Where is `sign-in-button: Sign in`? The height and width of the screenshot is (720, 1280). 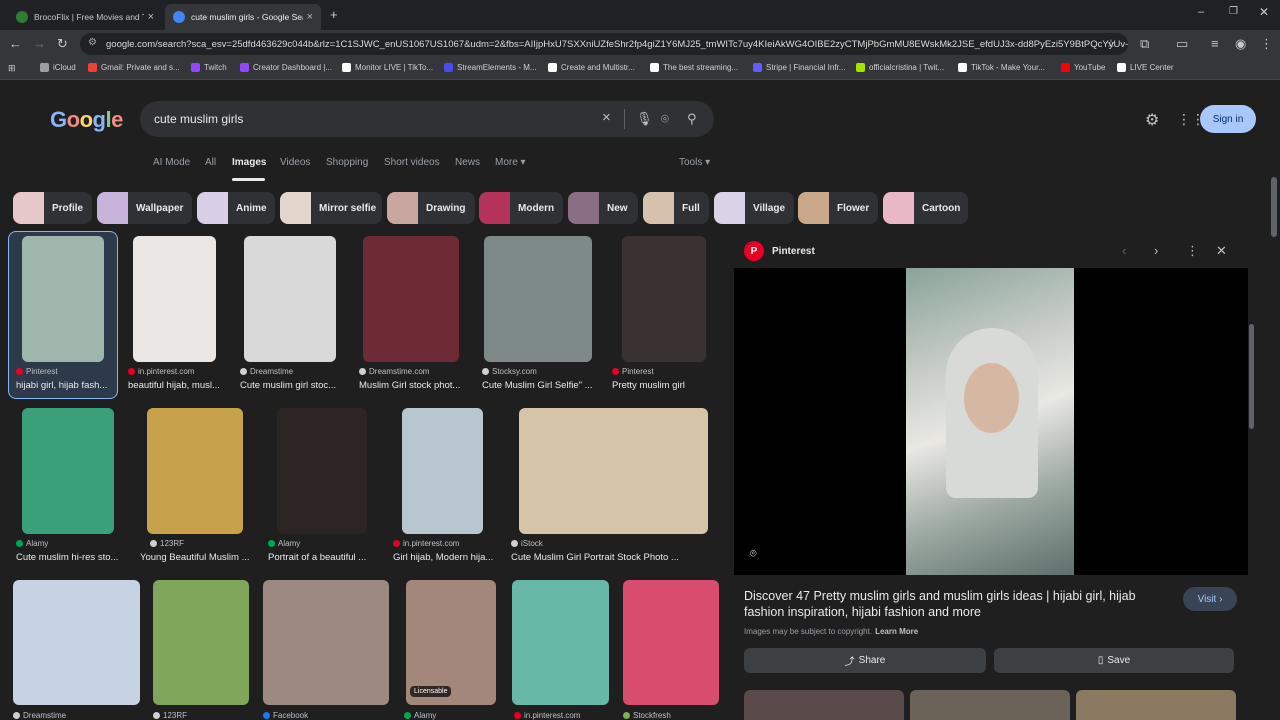
sign-in-button: Sign in is located at coordinates (1228, 119).